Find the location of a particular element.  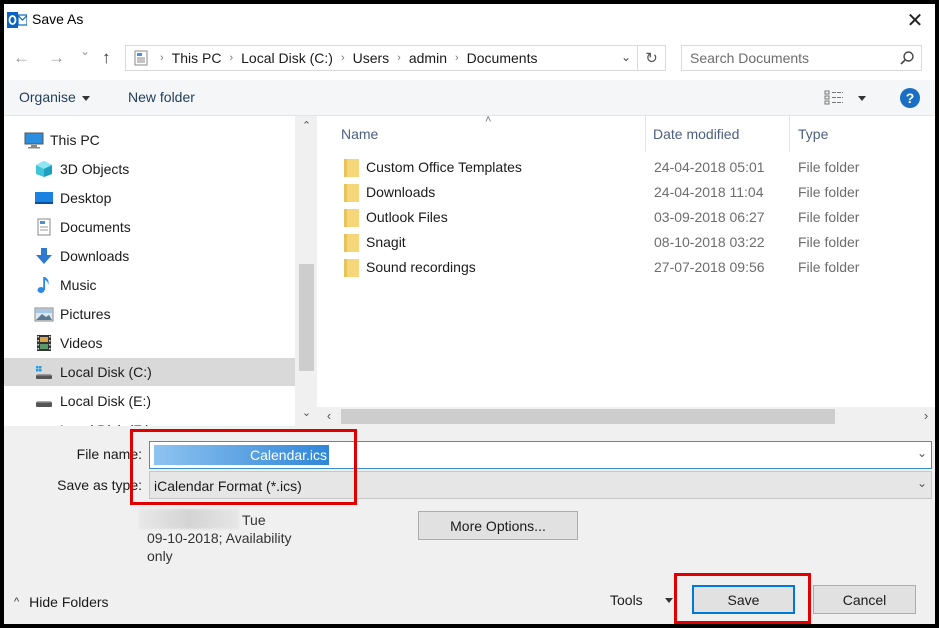

nav-item-music: Music is located at coordinates (149, 285).